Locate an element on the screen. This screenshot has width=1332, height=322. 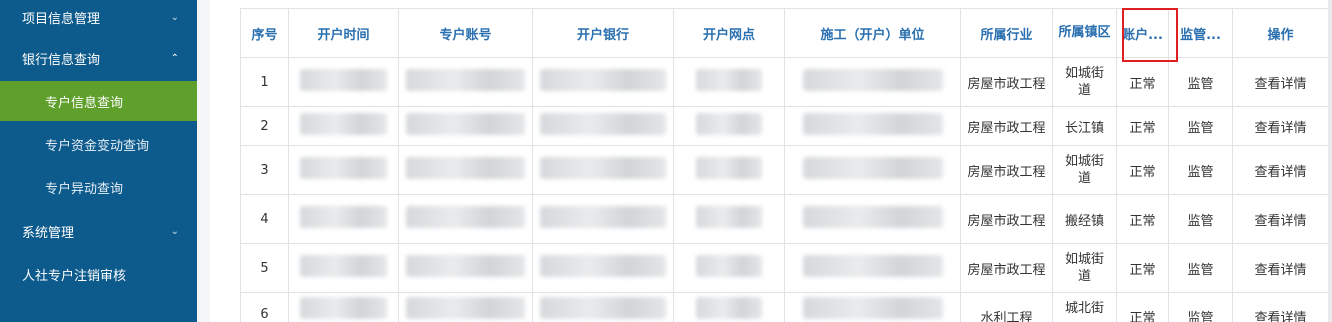
col-header-account-no: 专户账号 is located at coordinates (465, 33).